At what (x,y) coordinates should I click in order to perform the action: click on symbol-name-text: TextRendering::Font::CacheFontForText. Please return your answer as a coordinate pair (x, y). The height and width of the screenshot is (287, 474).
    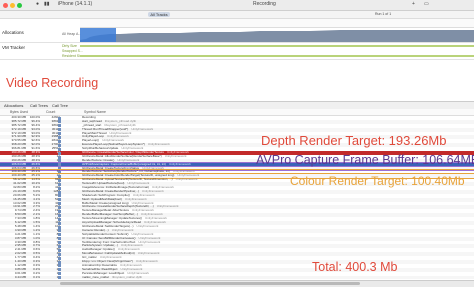
    Looking at the image, I should click on (109, 242).